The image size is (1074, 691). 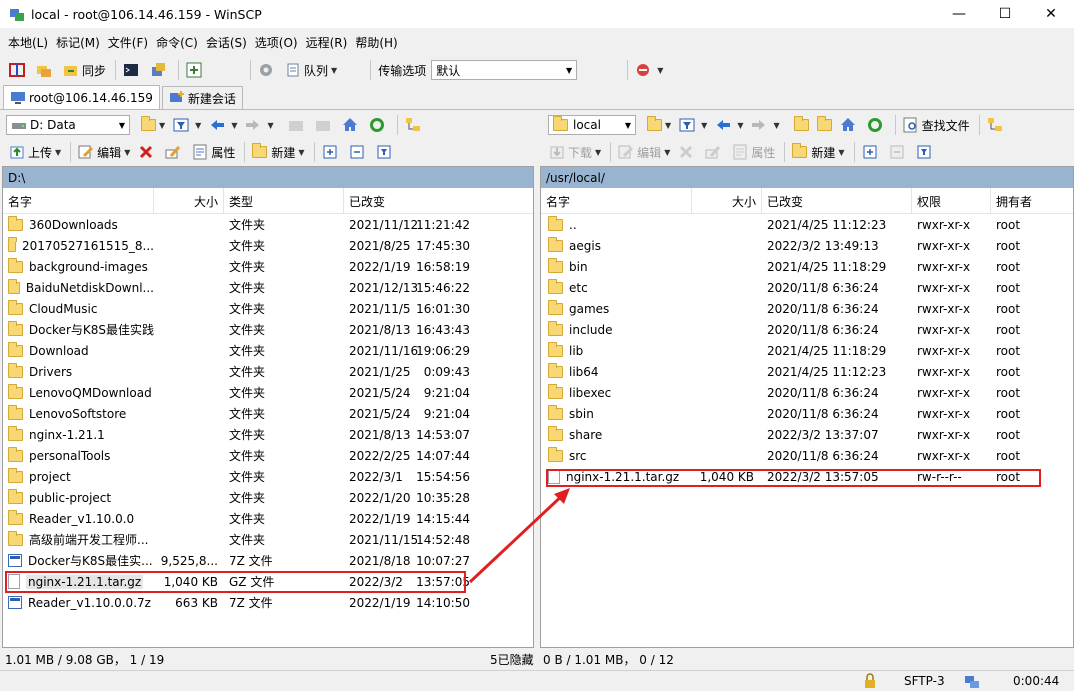 I want to click on putty-button, so click(x=159, y=70).